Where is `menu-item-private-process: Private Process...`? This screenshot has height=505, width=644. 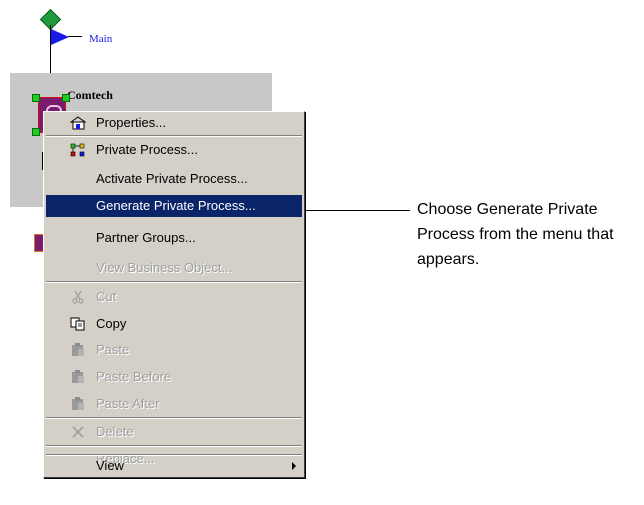
menu-item-private-process: Private Process... is located at coordinates (174, 150).